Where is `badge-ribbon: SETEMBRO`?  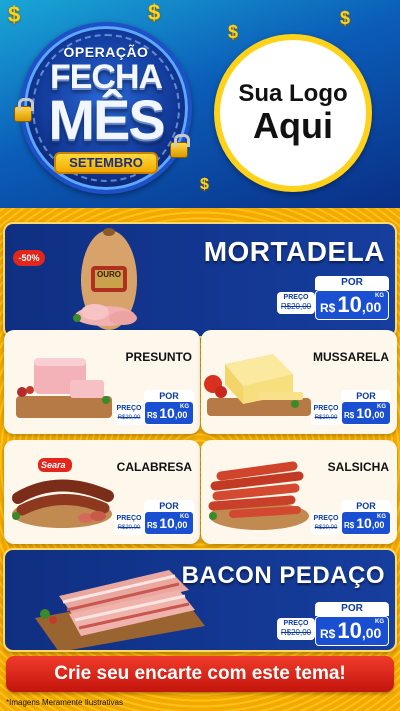 badge-ribbon: SETEMBRO is located at coordinates (106, 163).